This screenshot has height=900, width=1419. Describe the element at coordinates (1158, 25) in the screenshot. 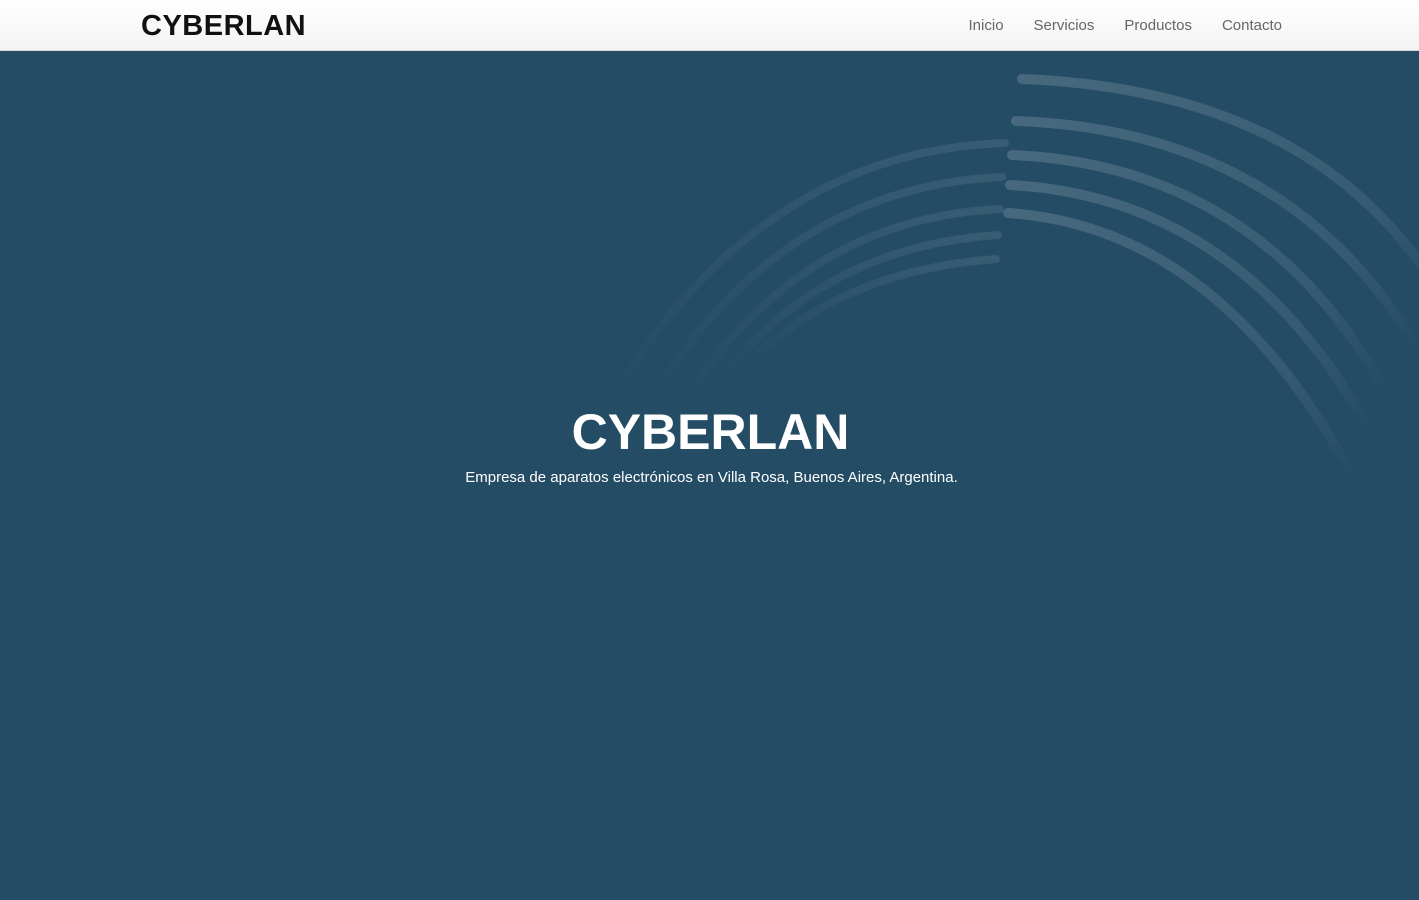

I see `nav-link-productos: Productos` at that location.